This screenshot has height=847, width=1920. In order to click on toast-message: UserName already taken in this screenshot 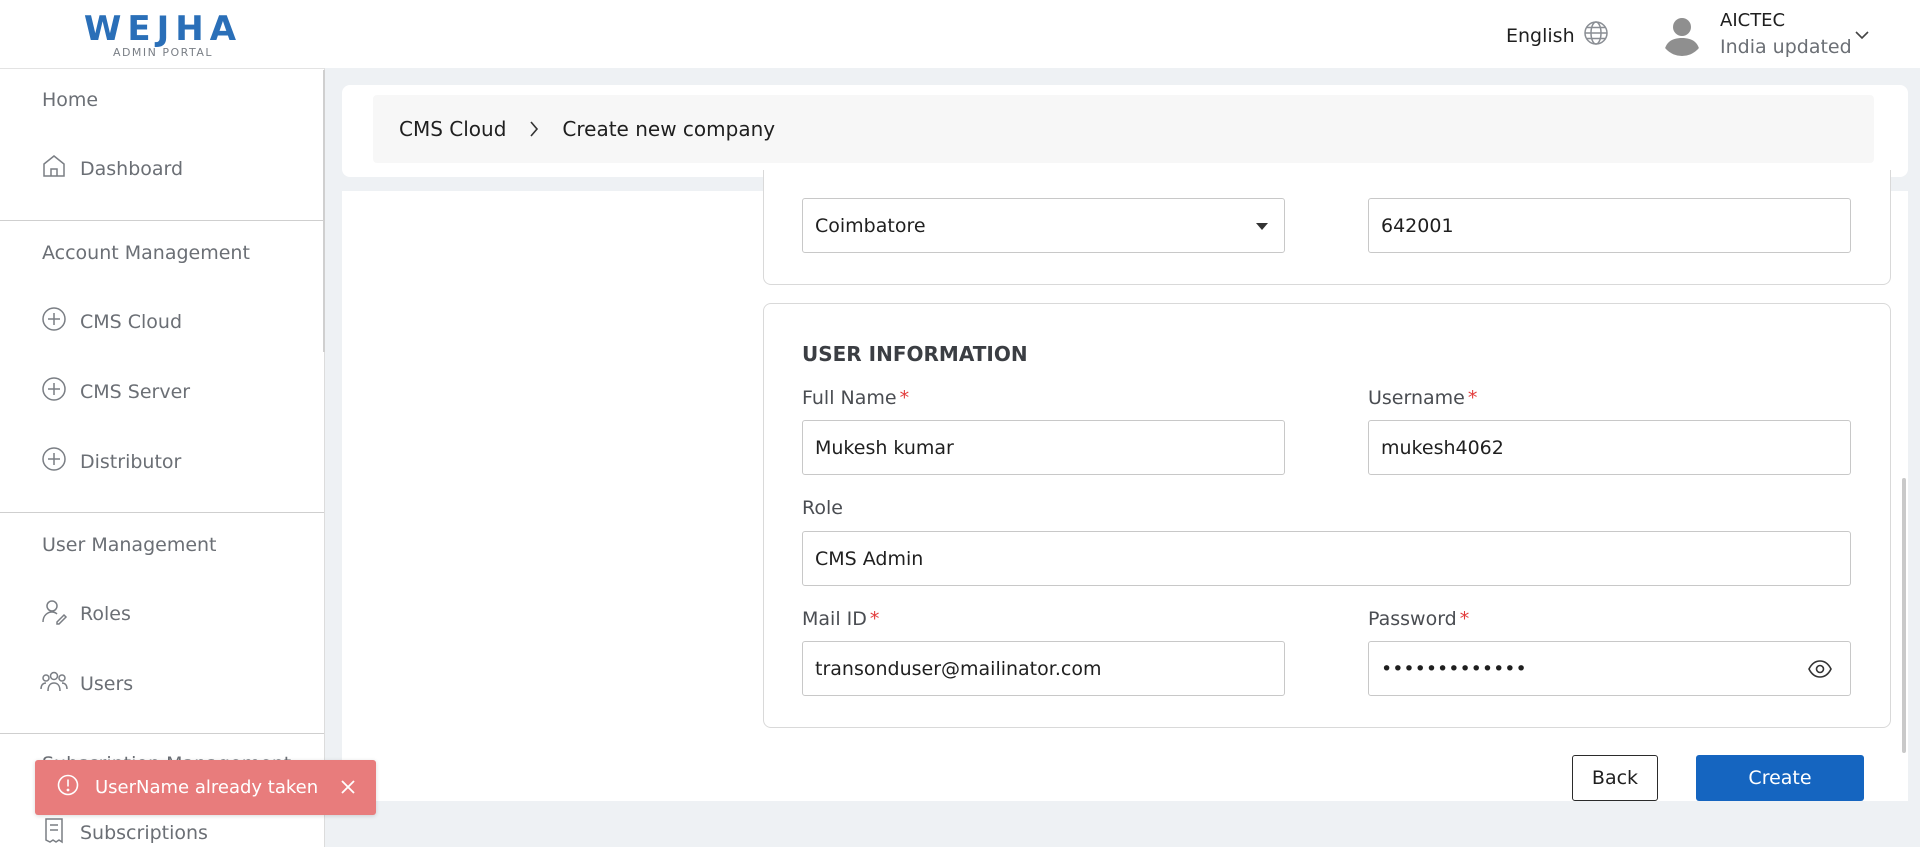, I will do `click(207, 787)`.